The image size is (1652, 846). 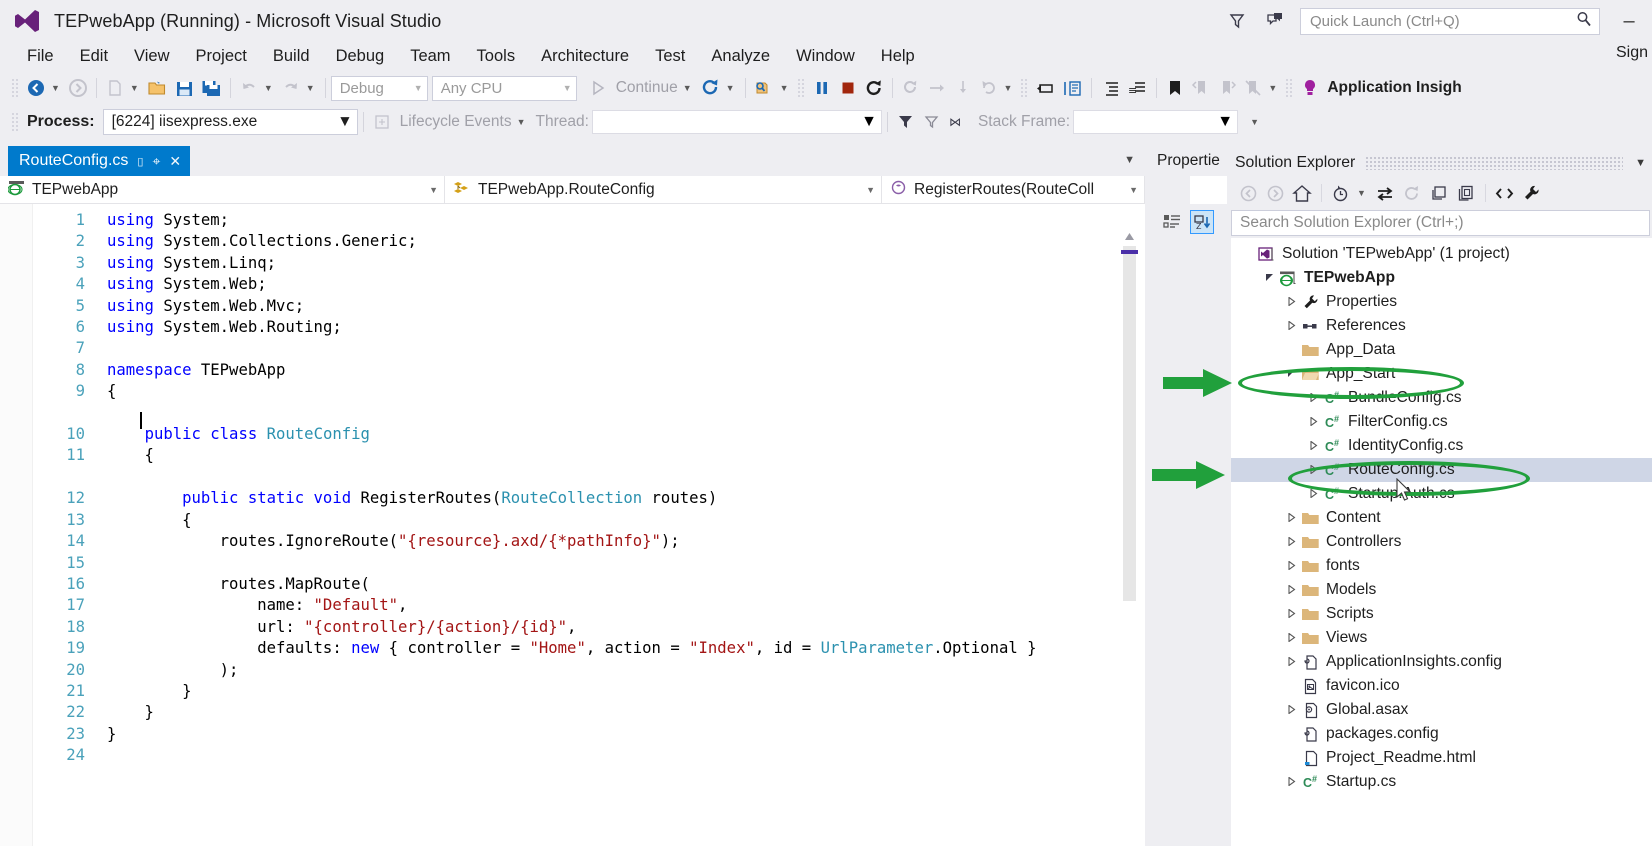 I want to click on tree-item-identityconfig-cs: C# IdentityConfig.cs, so click(x=1441, y=446).